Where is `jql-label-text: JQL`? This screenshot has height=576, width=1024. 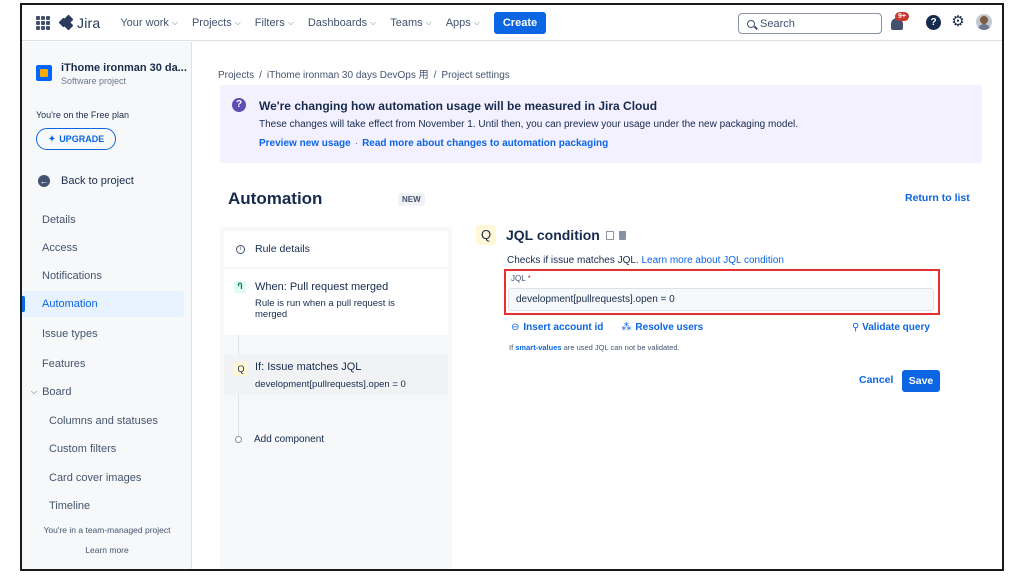 jql-label-text: JQL is located at coordinates (518, 278).